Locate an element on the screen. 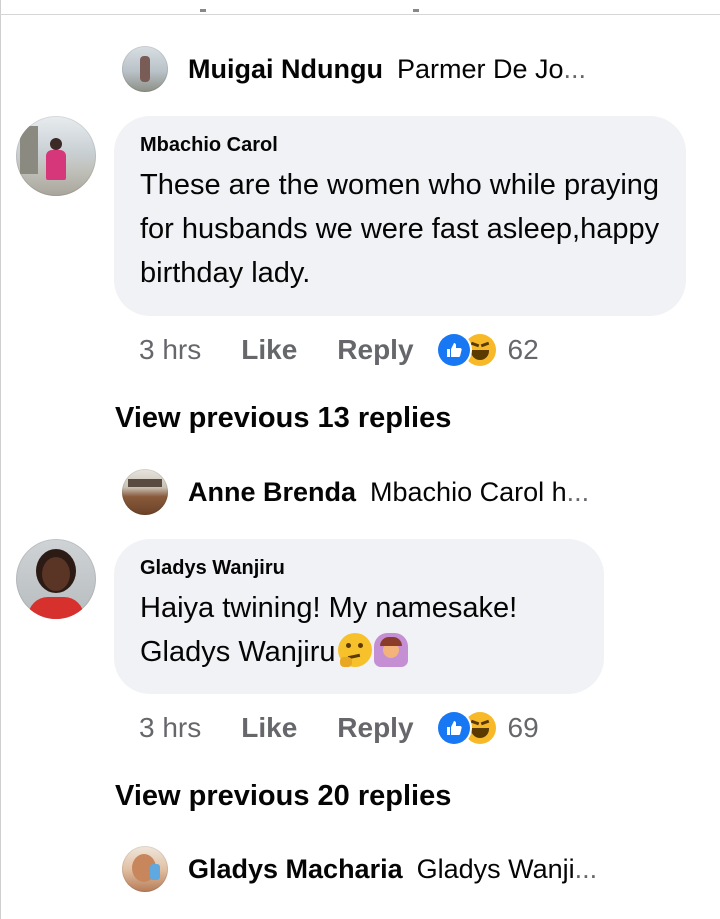 This screenshot has height=919, width=720. reactions-summary: 62 is located at coordinates (488, 350).